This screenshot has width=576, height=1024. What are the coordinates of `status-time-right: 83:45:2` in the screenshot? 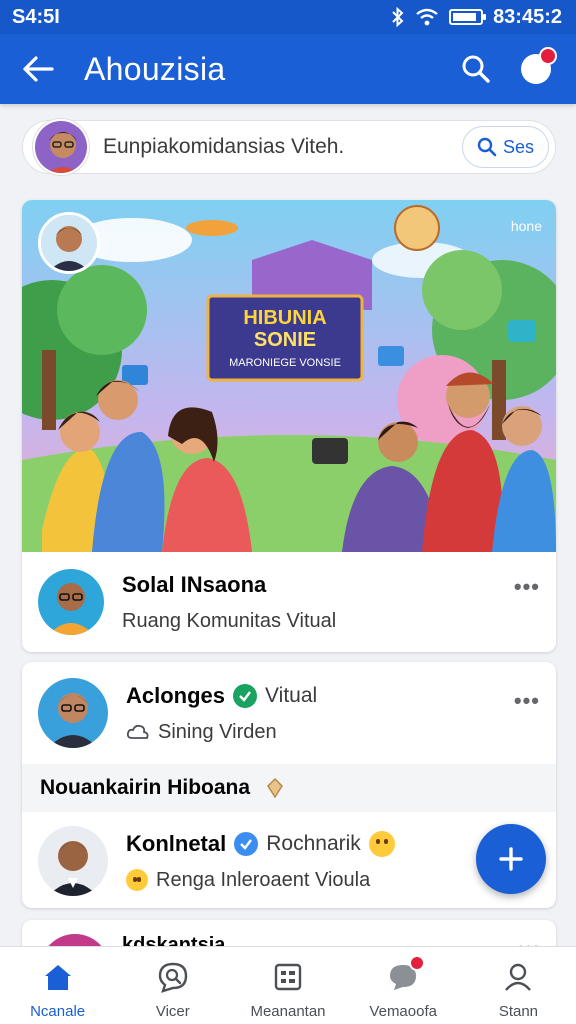 It's located at (527, 16).